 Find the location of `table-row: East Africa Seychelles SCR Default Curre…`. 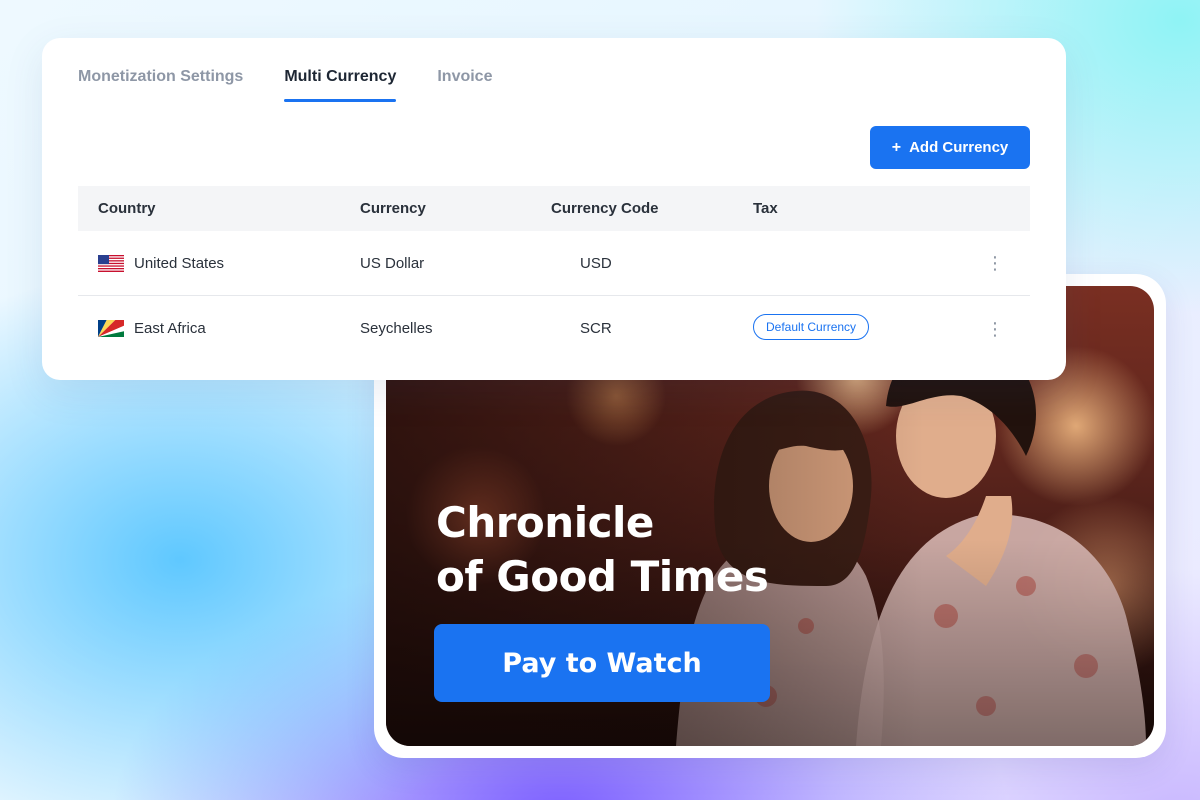

table-row: East Africa Seychelles SCR Default Curre… is located at coordinates (554, 328).